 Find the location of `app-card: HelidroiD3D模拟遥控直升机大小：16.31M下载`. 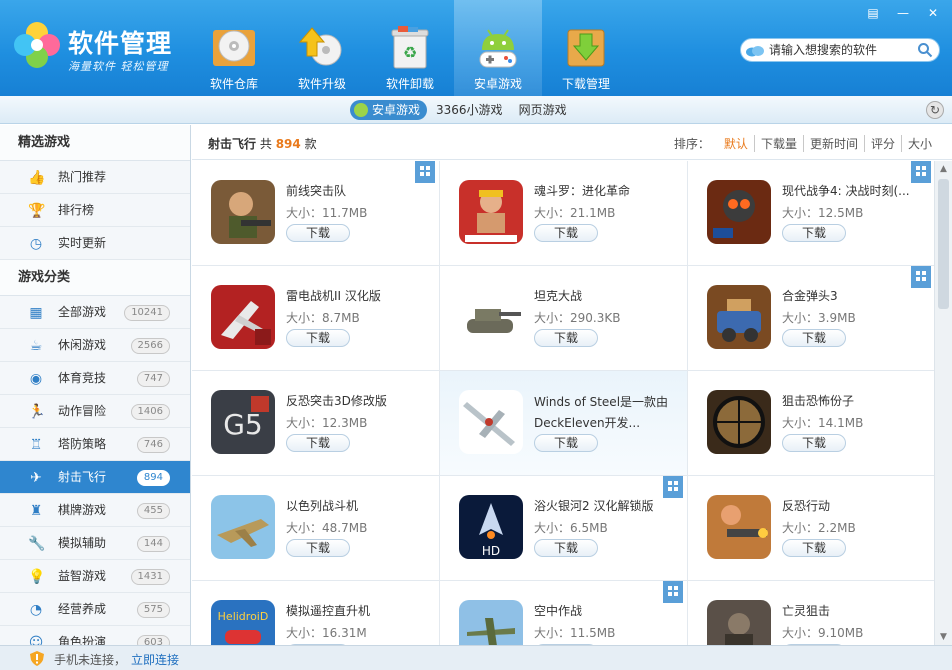

app-card: HelidroiD3D模拟遥控直升机大小：16.31M下载 is located at coordinates (316, 613).